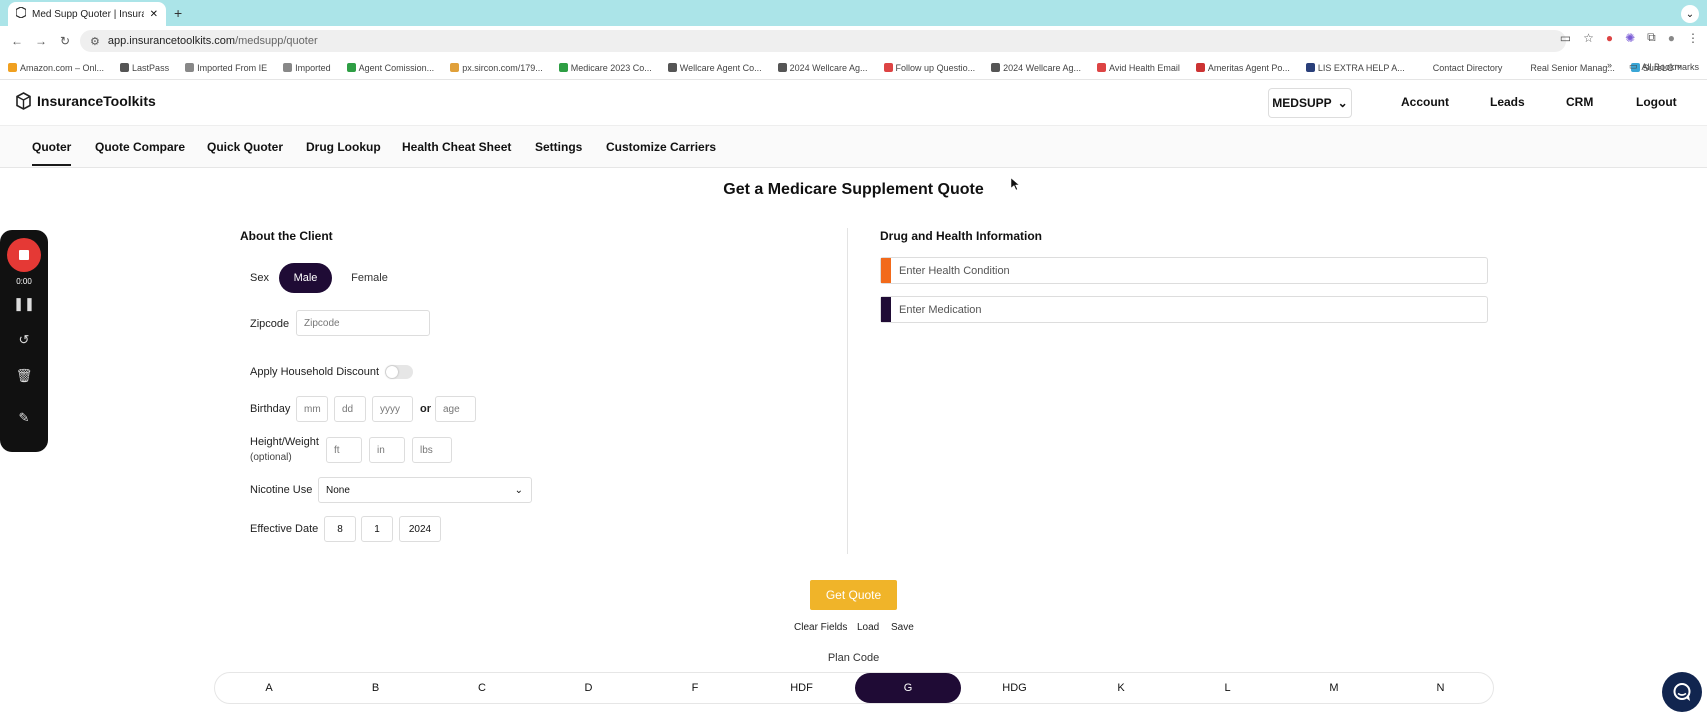  Describe the element at coordinates (1682, 692) in the screenshot. I see `chat-support-button` at that location.